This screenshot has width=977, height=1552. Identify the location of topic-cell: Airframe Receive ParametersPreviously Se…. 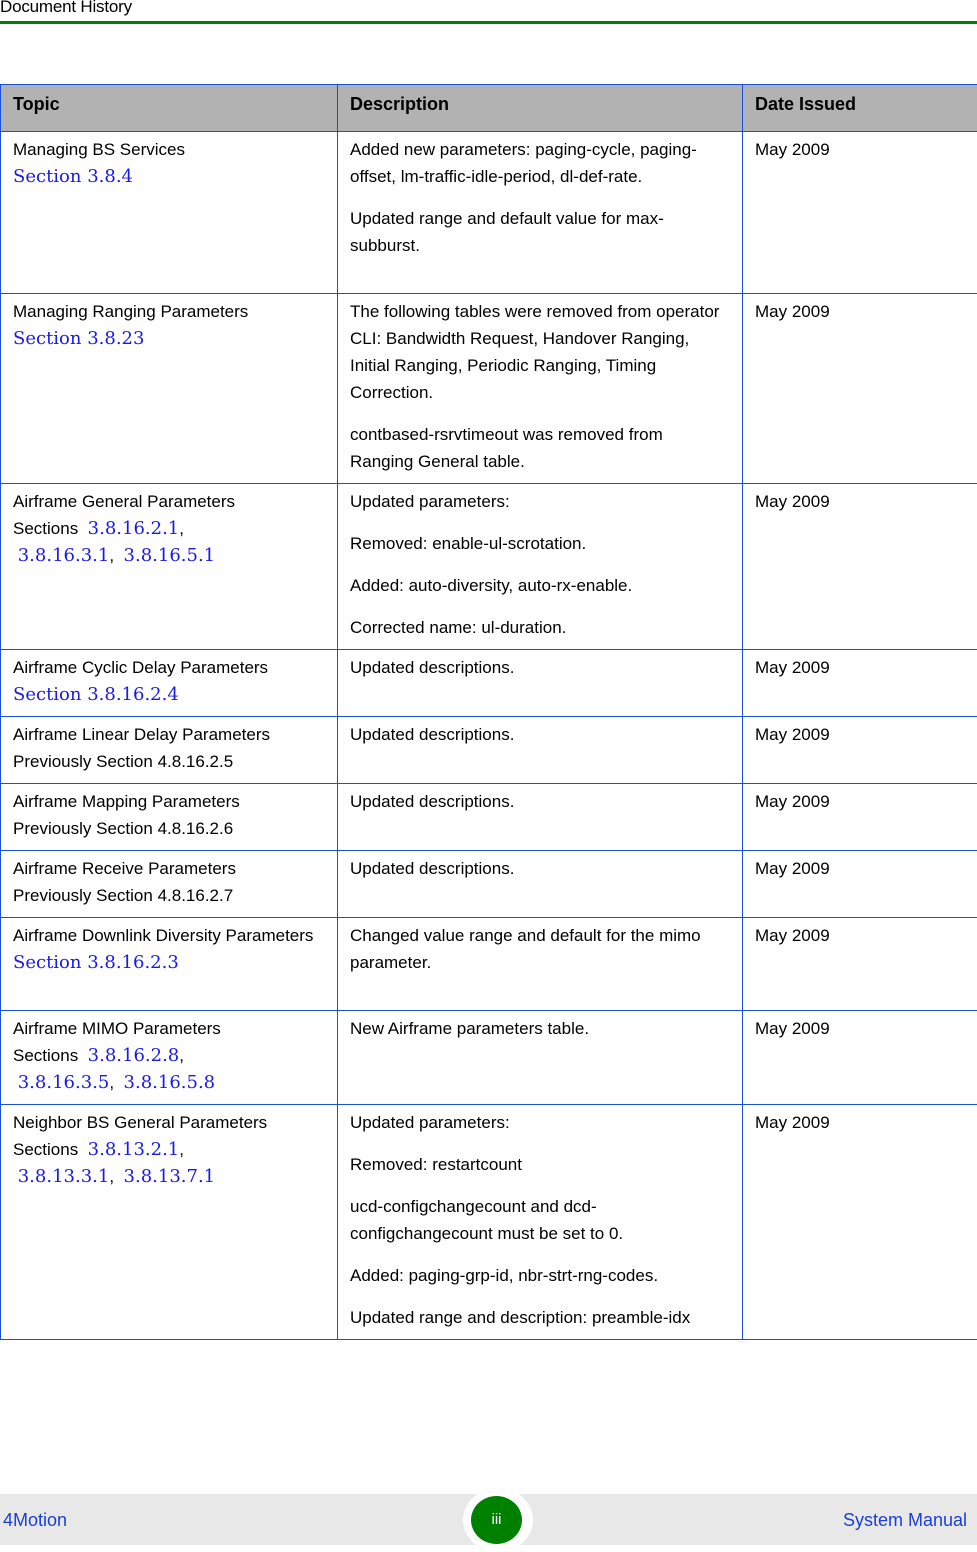
(169, 884).